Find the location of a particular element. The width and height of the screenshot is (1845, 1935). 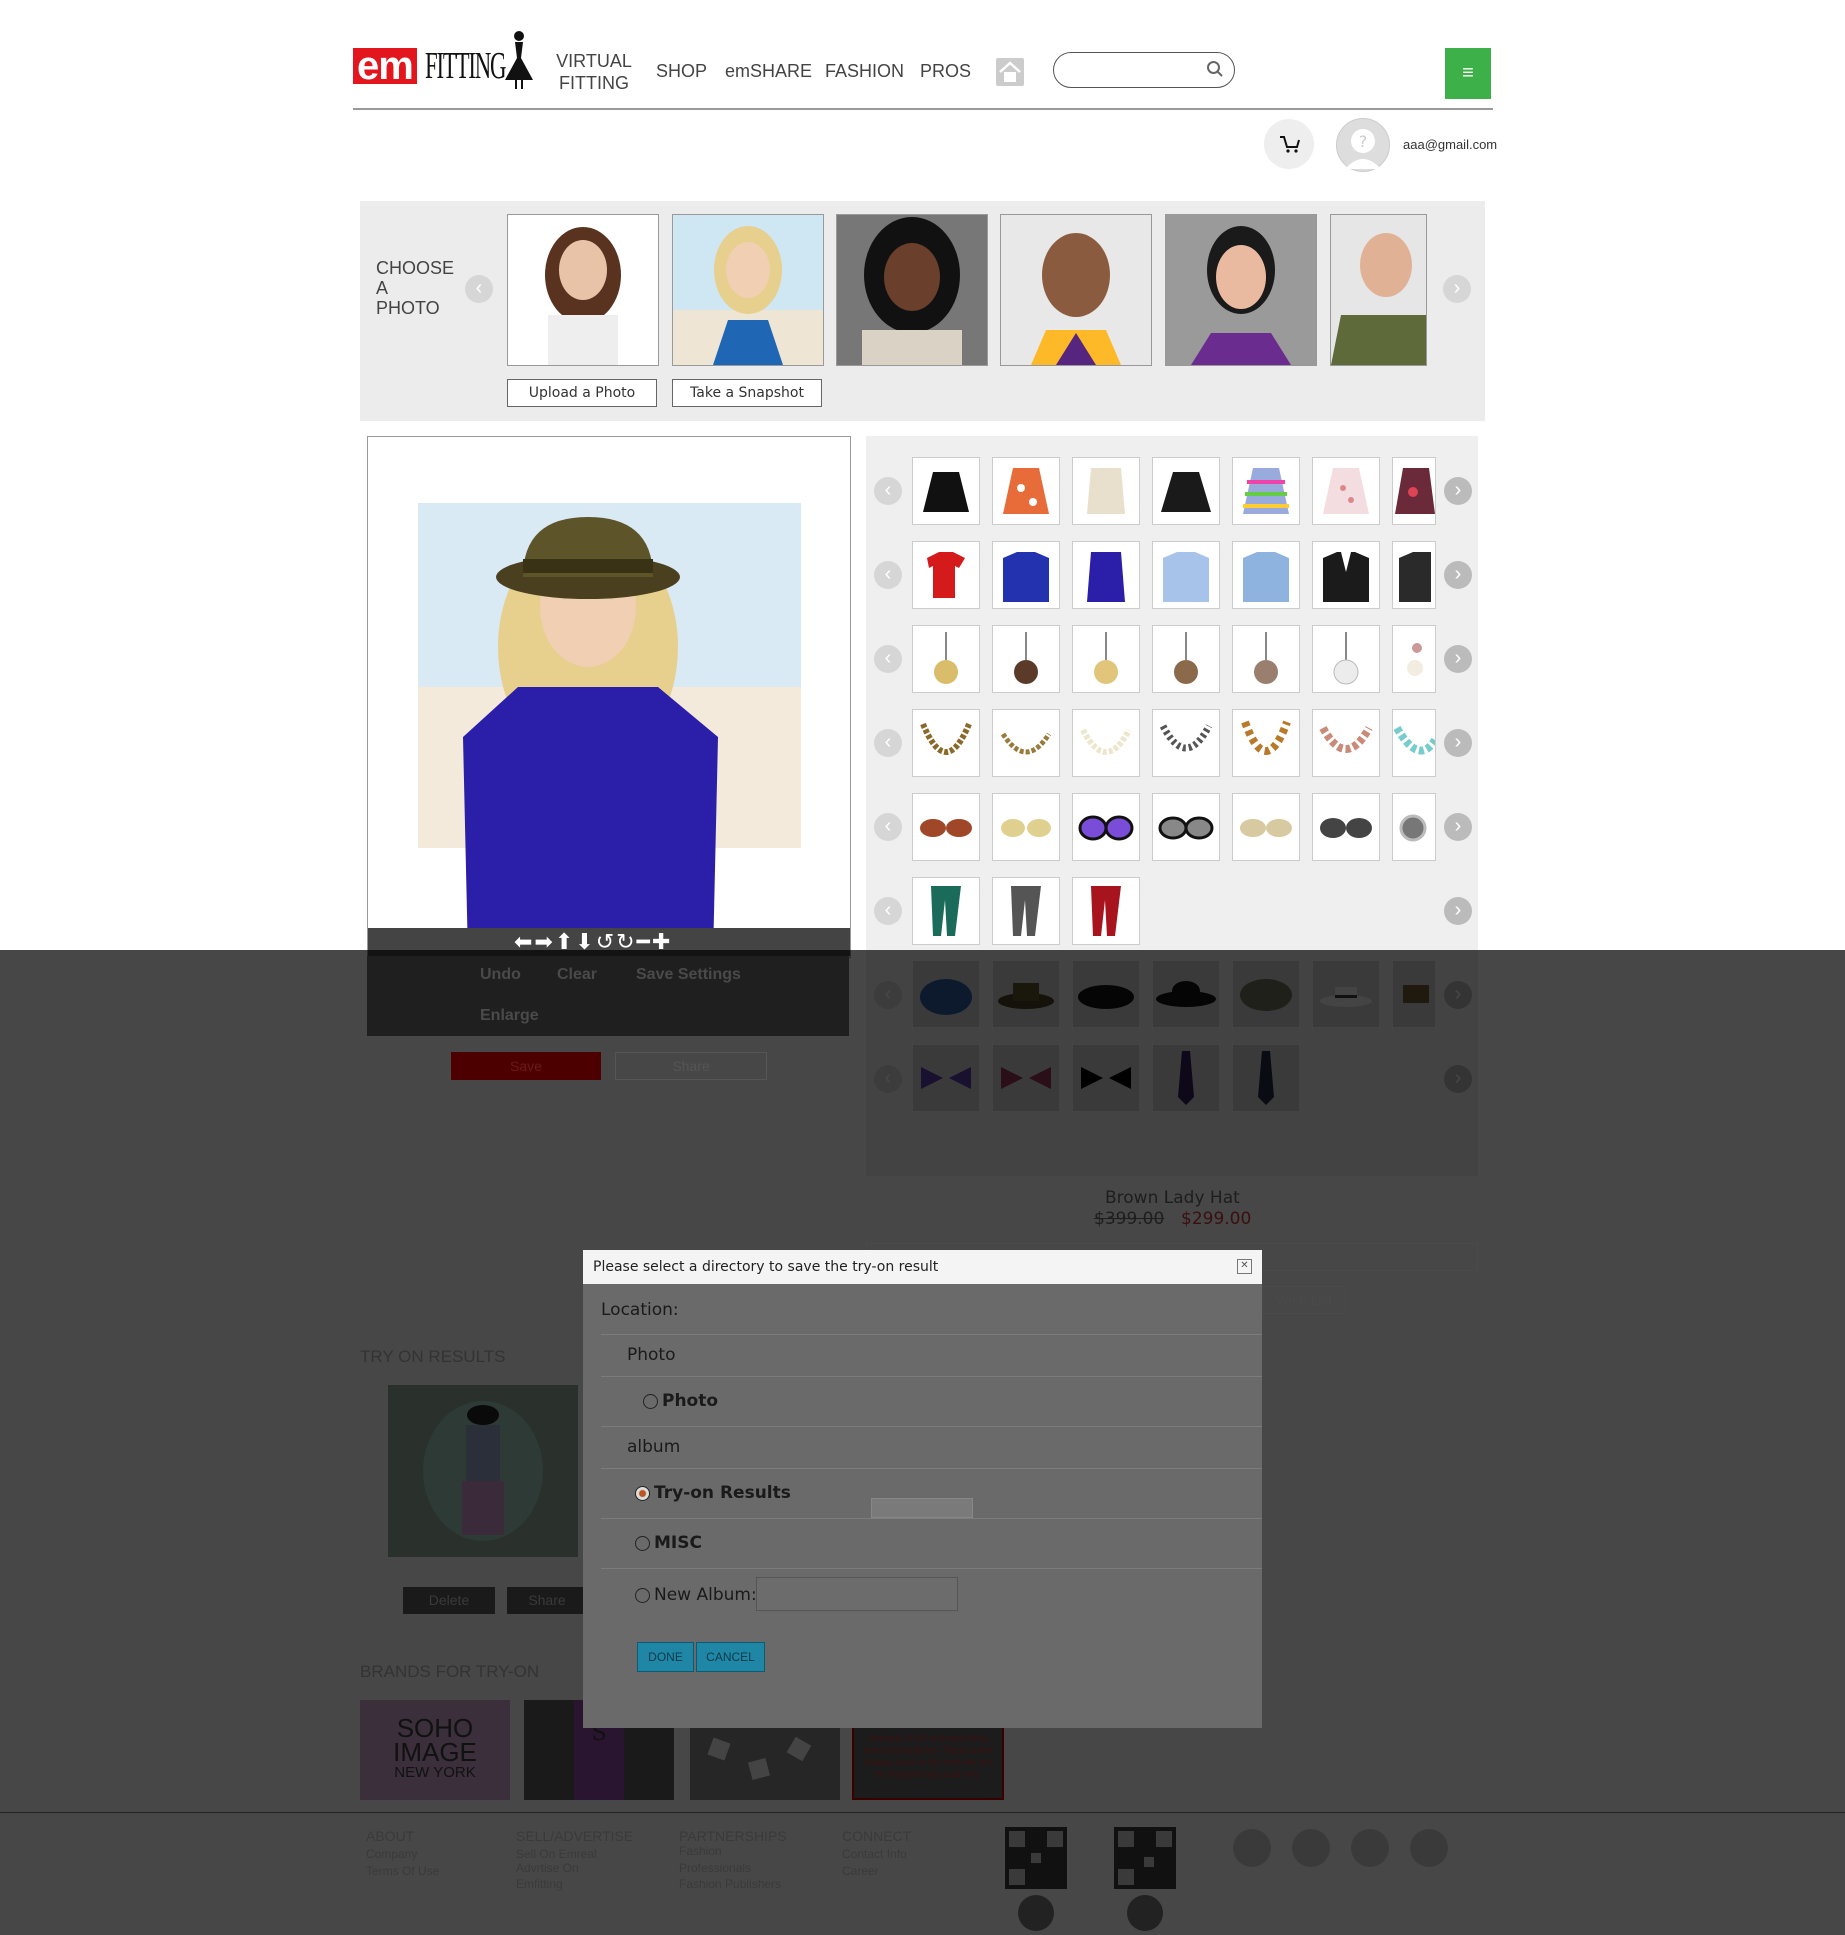

search-input is located at coordinates (1133, 70).